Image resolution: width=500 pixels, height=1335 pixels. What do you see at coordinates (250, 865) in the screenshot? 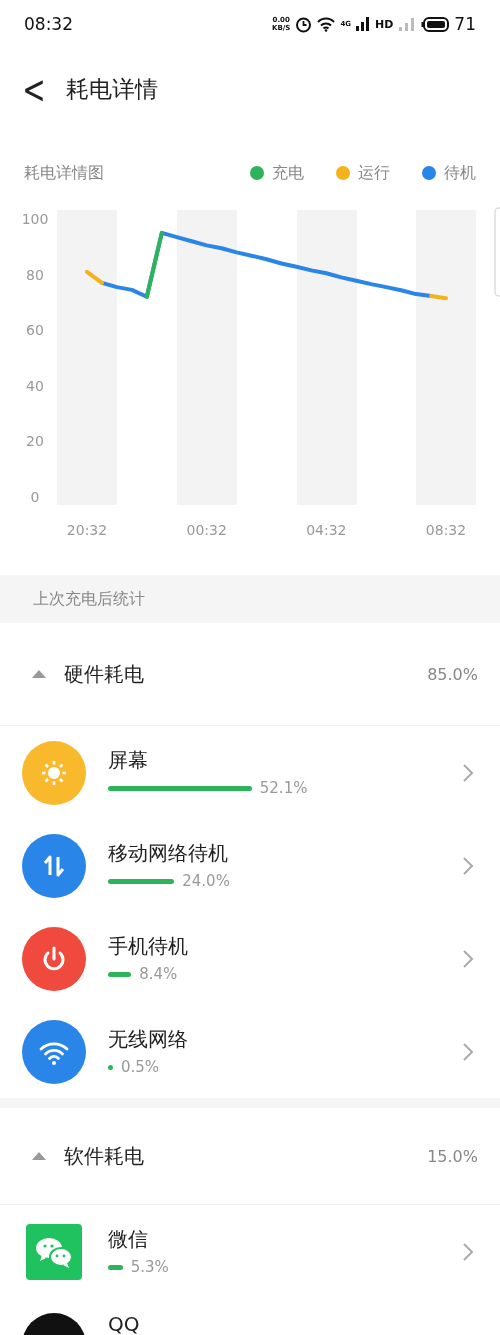
I see `usage-row: 移动网络待机 24.0%` at bounding box center [250, 865].